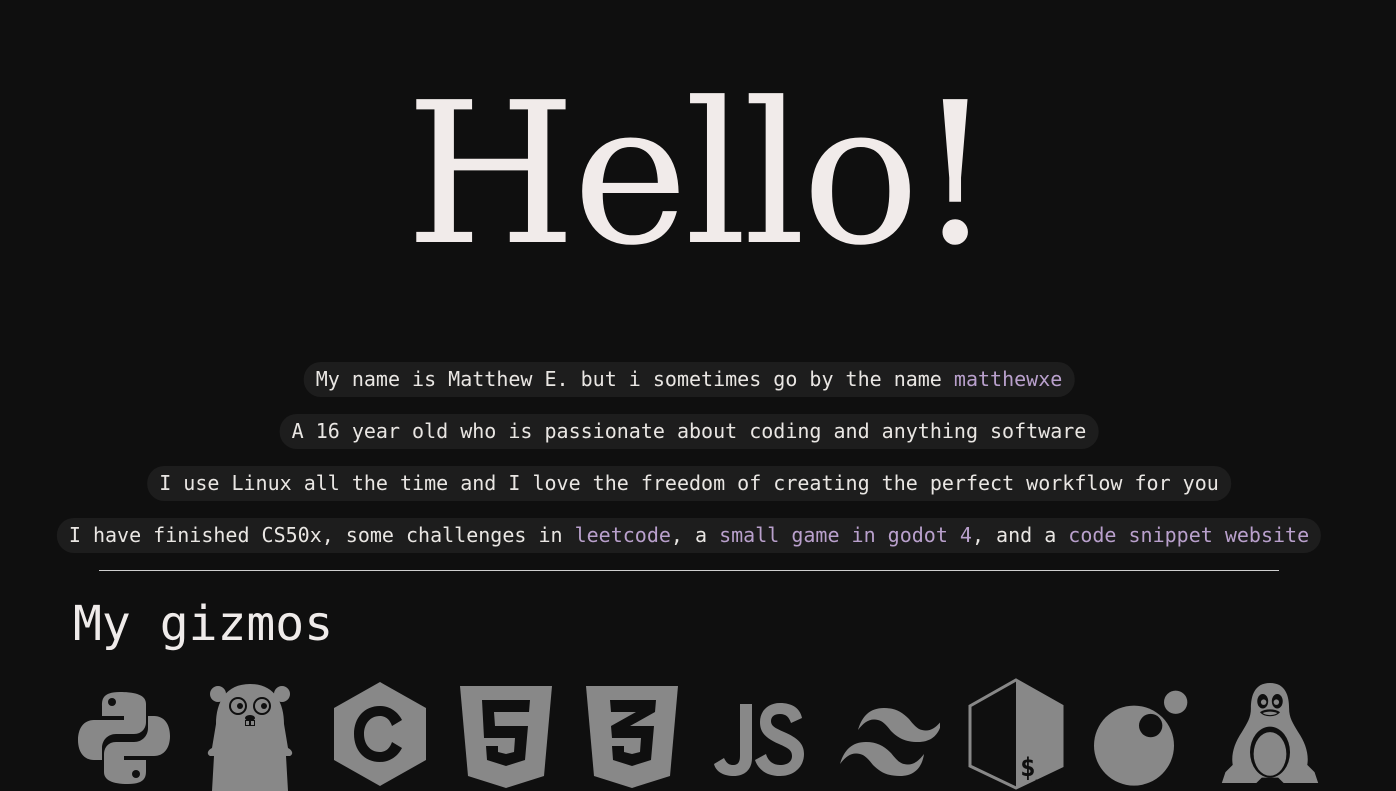 The width and height of the screenshot is (1396, 791). I want to click on godot-orb-icon, so click(1144, 733).